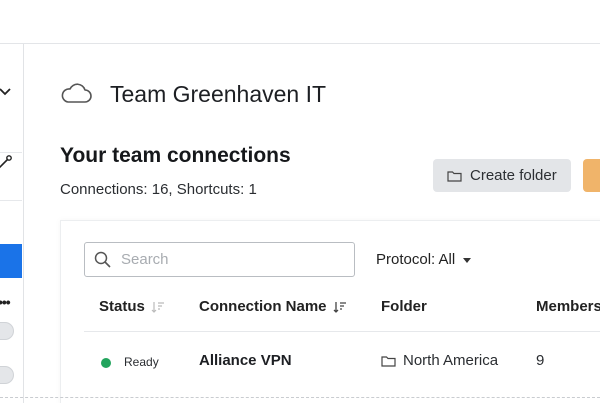 Image resolution: width=600 pixels, height=403 pixels. Describe the element at coordinates (102, 259) in the screenshot. I see `search-icon` at that location.